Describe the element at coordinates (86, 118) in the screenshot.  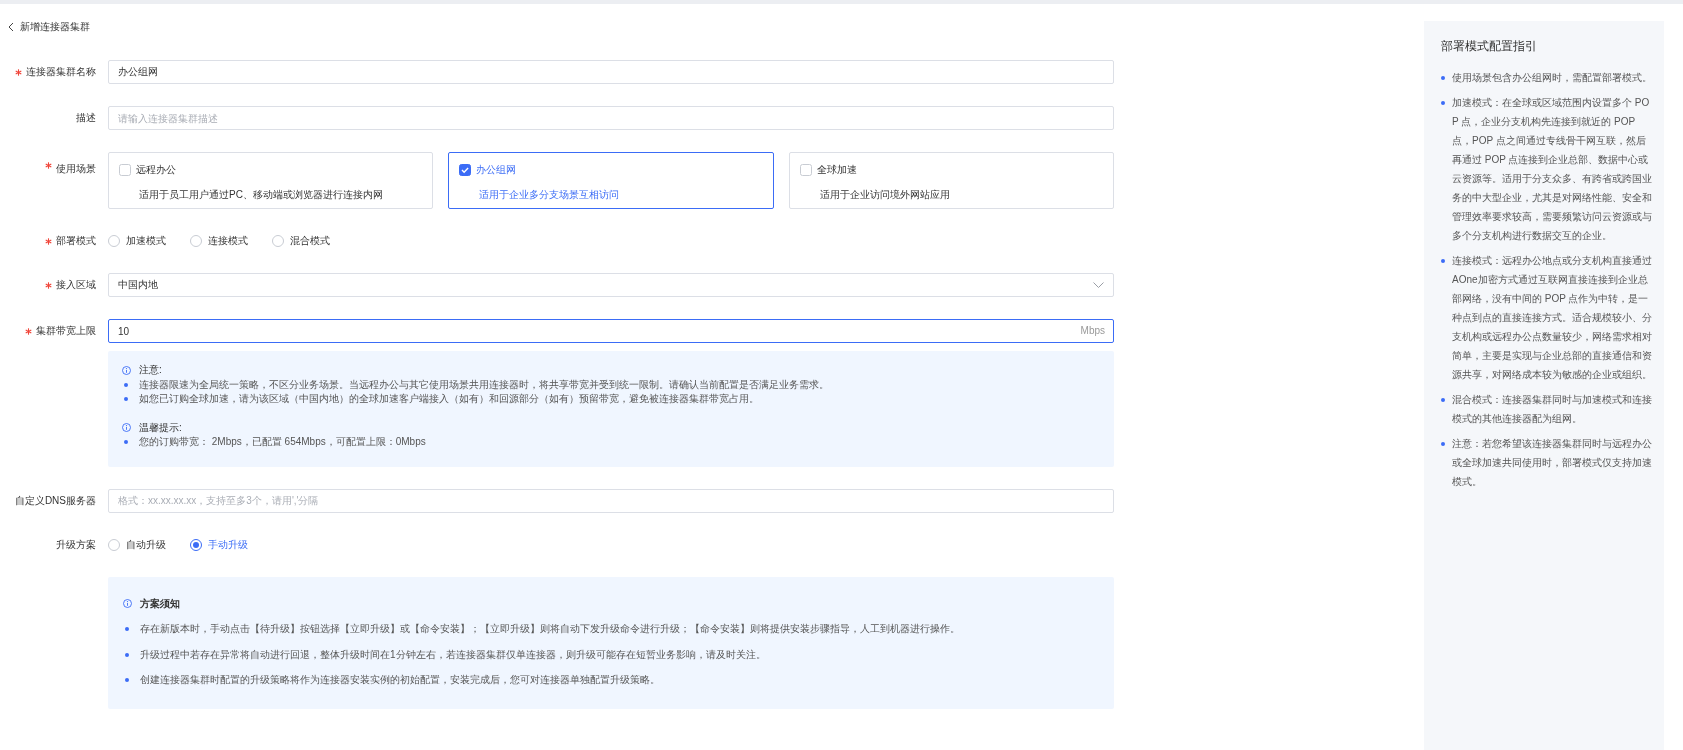
I see `field-label: 描述` at that location.